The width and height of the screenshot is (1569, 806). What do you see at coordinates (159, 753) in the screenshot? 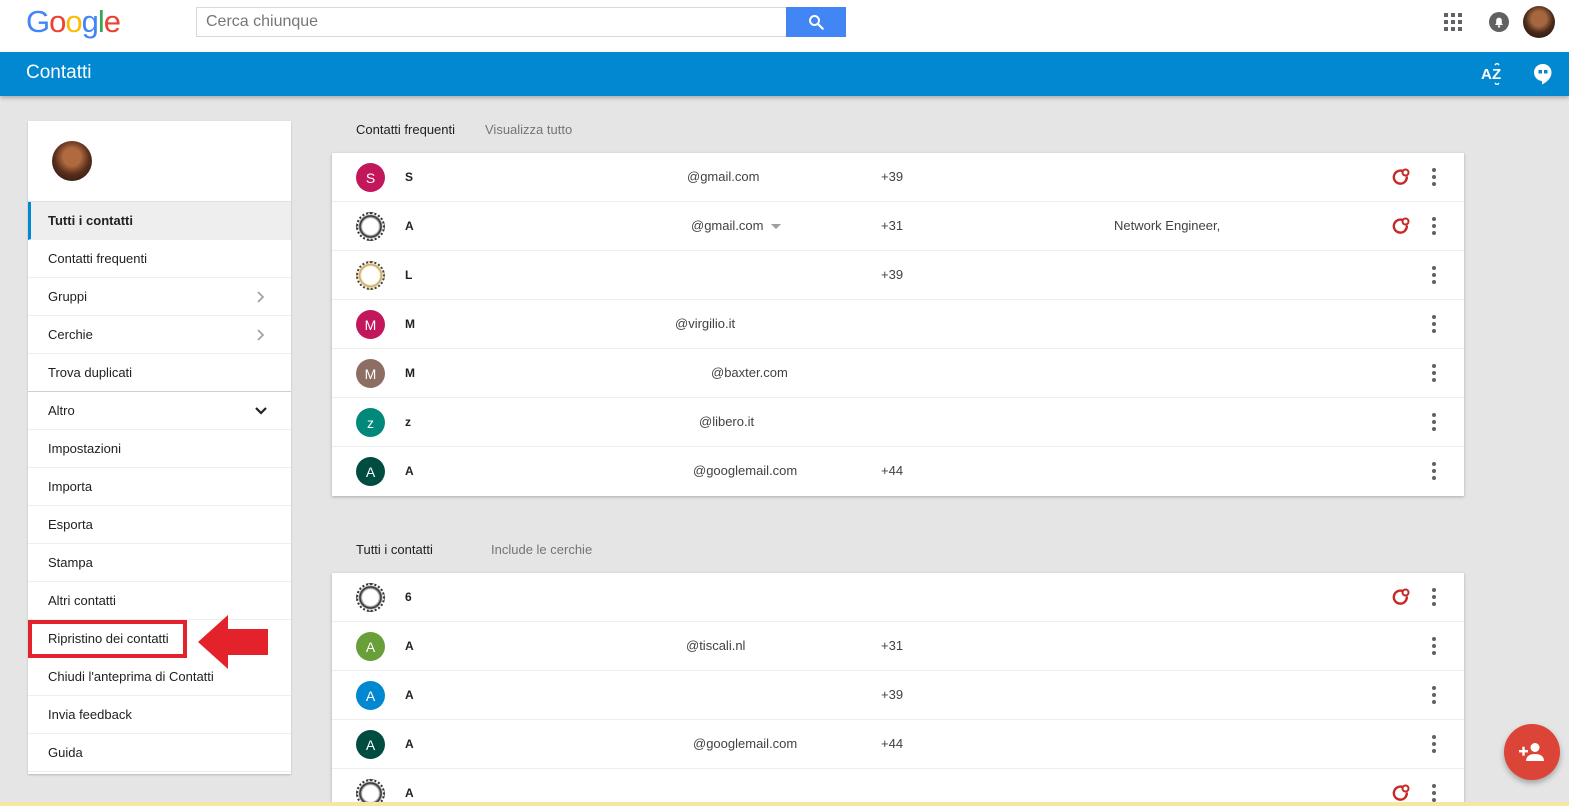
I see `sidebar-item-guida: Guida` at bounding box center [159, 753].